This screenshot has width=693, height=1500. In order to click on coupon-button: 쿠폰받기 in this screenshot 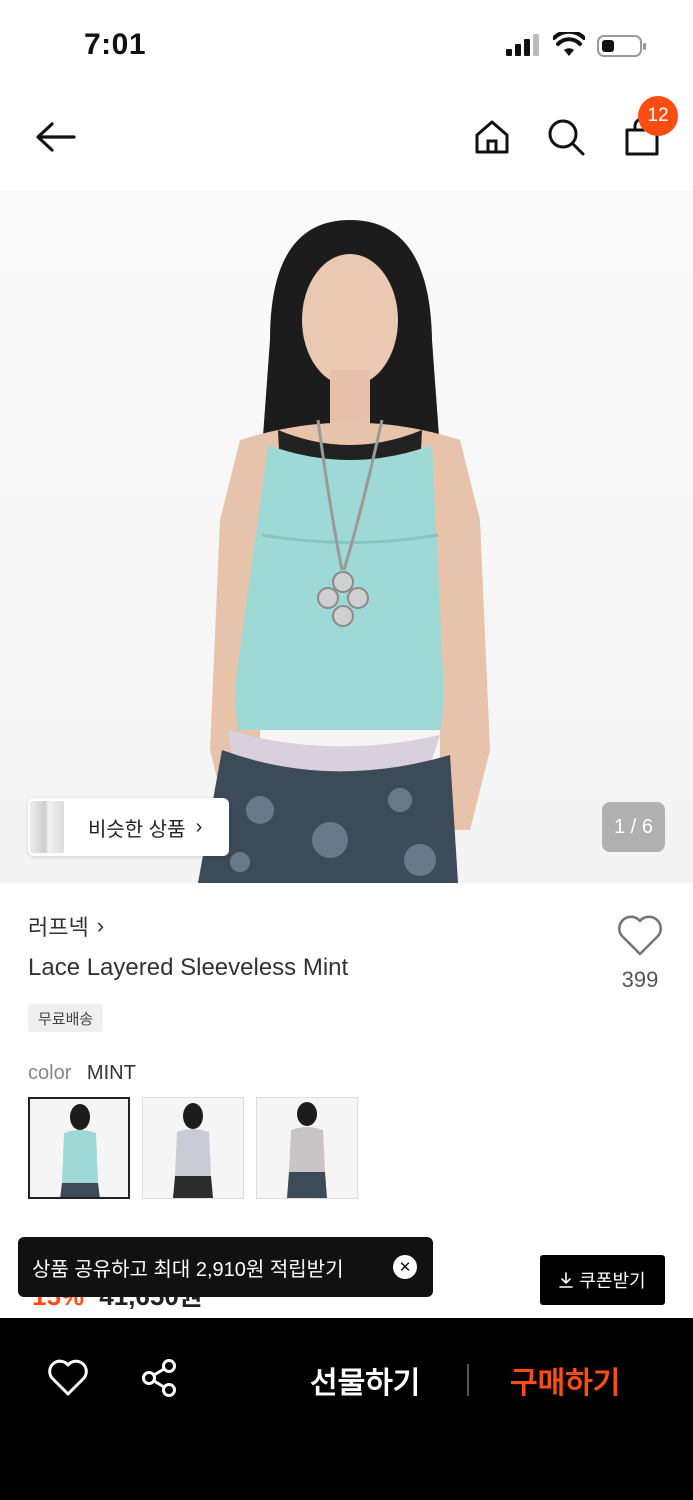, I will do `click(602, 1280)`.